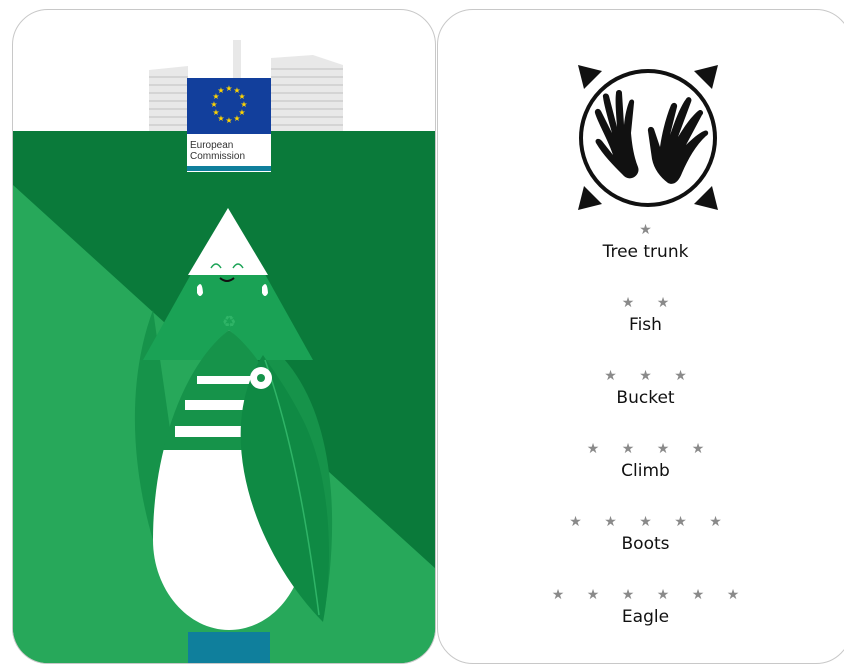 This screenshot has width=844, height=664. I want to click on list-item: ★ Tree trunk, so click(641, 256).